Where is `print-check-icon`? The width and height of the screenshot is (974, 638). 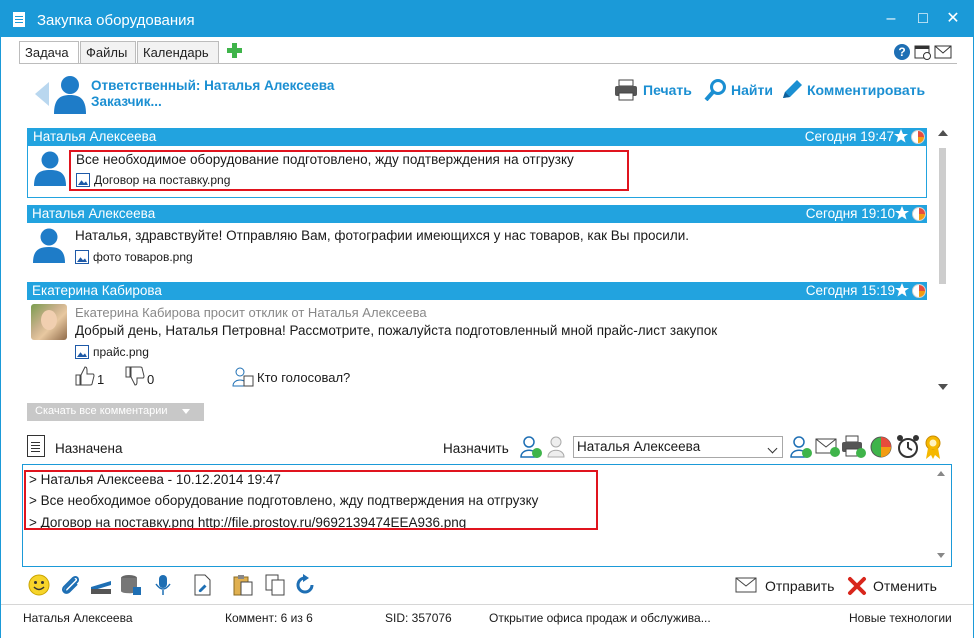 print-check-icon is located at coordinates (854, 447).